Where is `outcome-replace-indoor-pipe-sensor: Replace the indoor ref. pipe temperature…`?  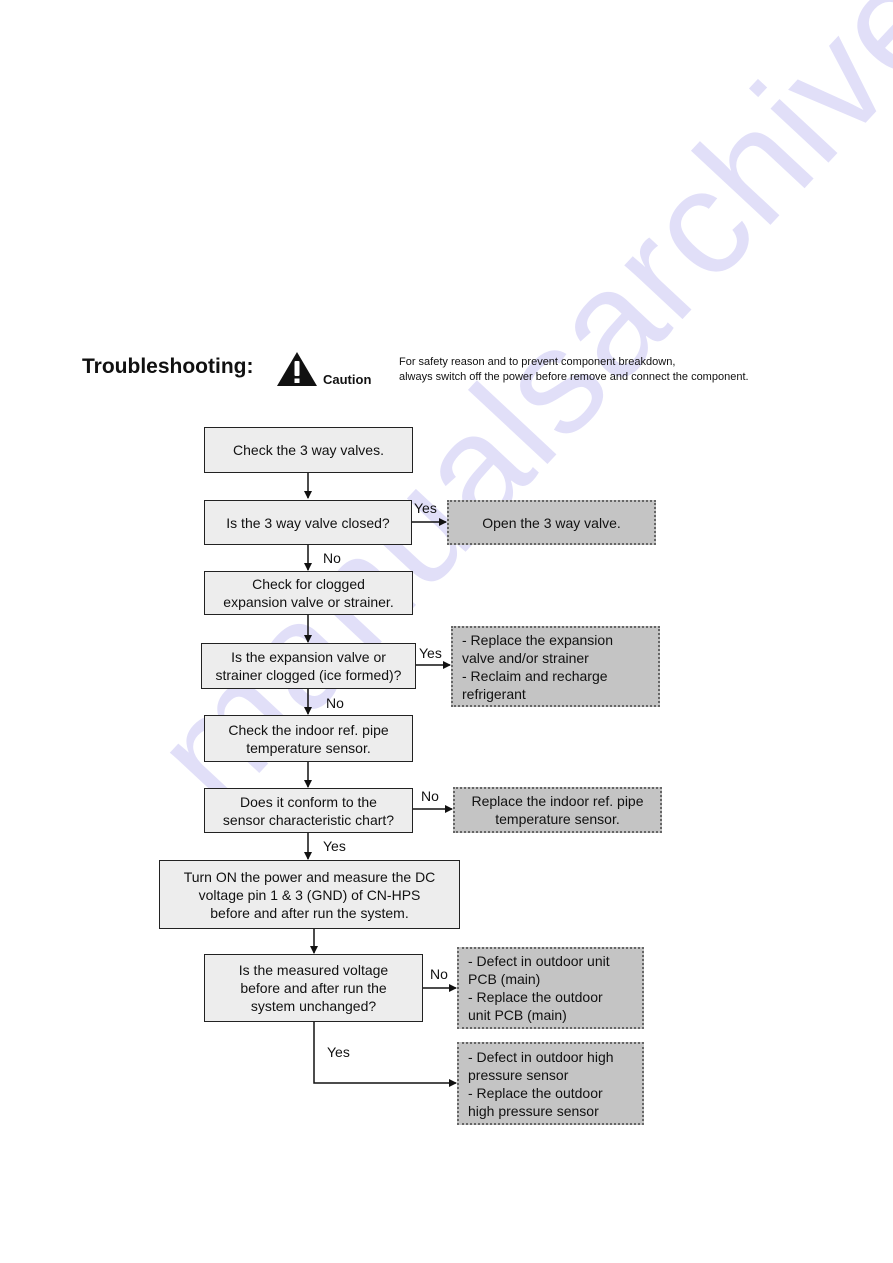 outcome-replace-indoor-pipe-sensor: Replace the indoor ref. pipe temperature… is located at coordinates (557, 810).